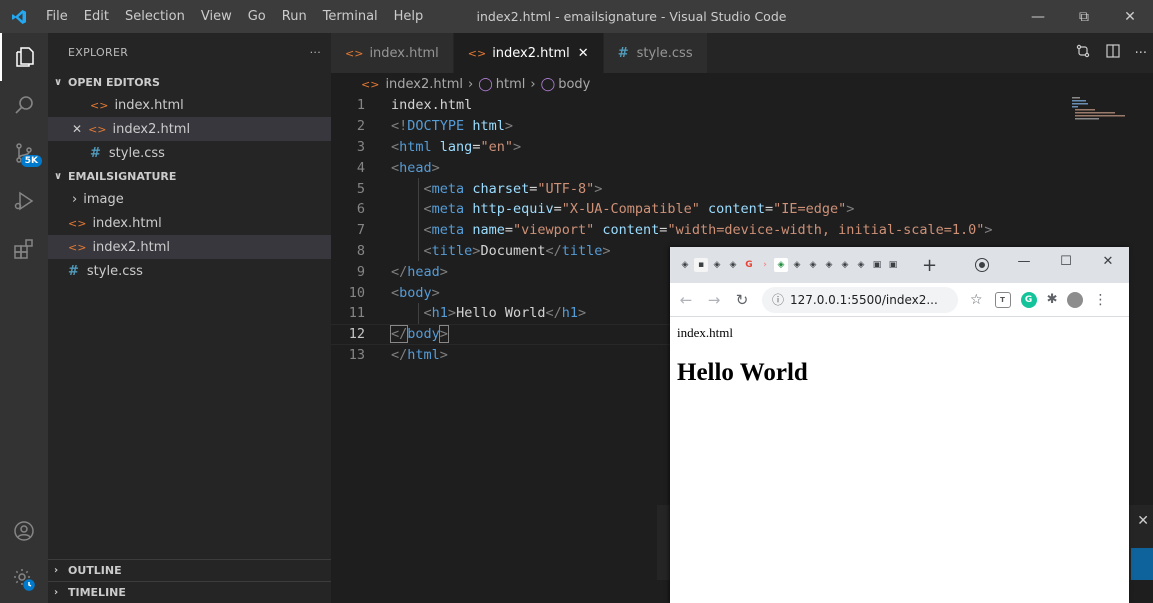 The image size is (1153, 603). What do you see at coordinates (392, 53) in the screenshot?
I see `tab-index-html: <> index.html` at bounding box center [392, 53].